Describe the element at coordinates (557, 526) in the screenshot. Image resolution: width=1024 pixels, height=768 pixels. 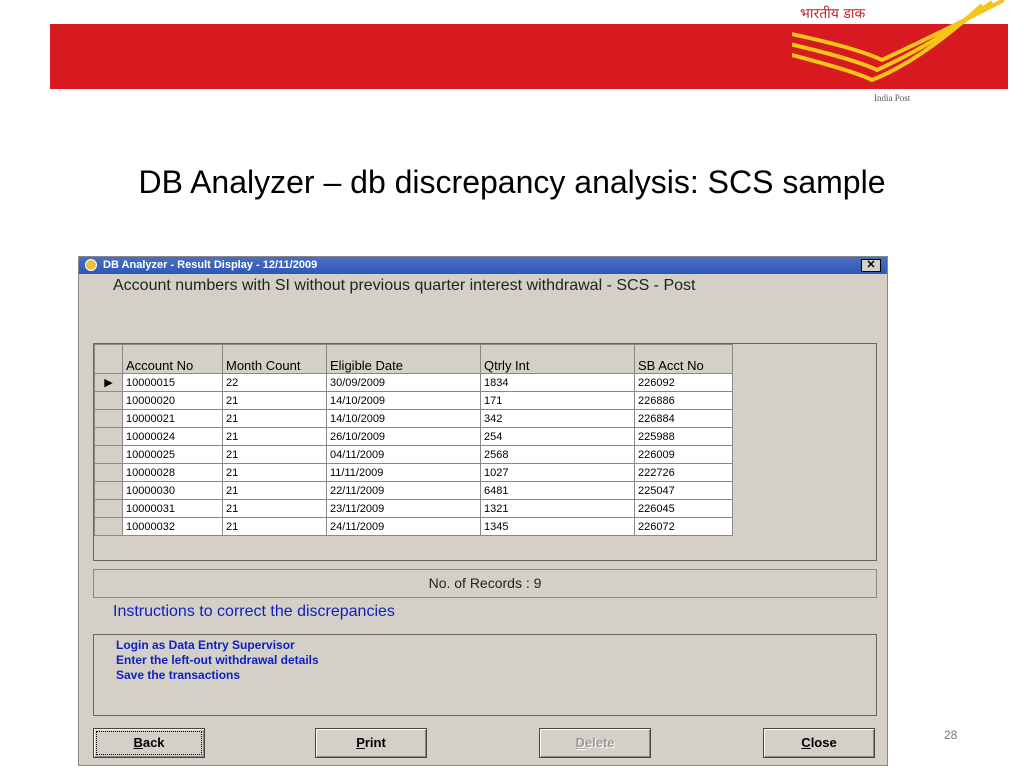
I see `cell-qtrly-int: 1345` at that location.